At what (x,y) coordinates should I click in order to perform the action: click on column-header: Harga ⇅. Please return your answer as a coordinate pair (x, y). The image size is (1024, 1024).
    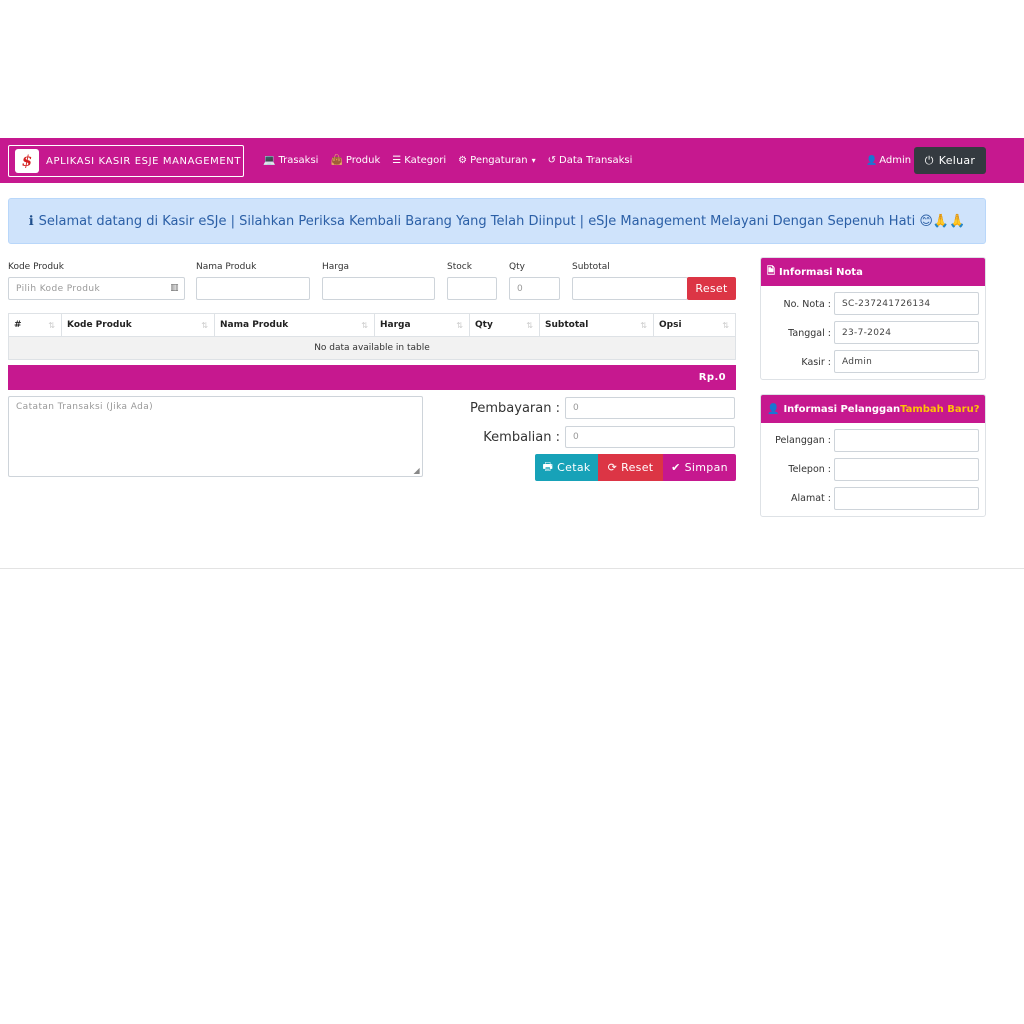
    Looking at the image, I should click on (422, 325).